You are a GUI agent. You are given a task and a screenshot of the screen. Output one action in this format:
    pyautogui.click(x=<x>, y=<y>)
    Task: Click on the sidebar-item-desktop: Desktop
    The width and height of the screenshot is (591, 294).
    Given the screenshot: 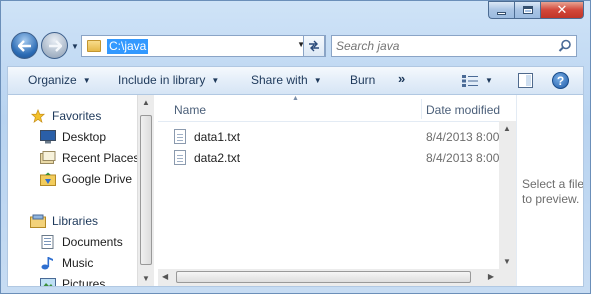 What is the action you would take?
    pyautogui.click(x=73, y=137)
    